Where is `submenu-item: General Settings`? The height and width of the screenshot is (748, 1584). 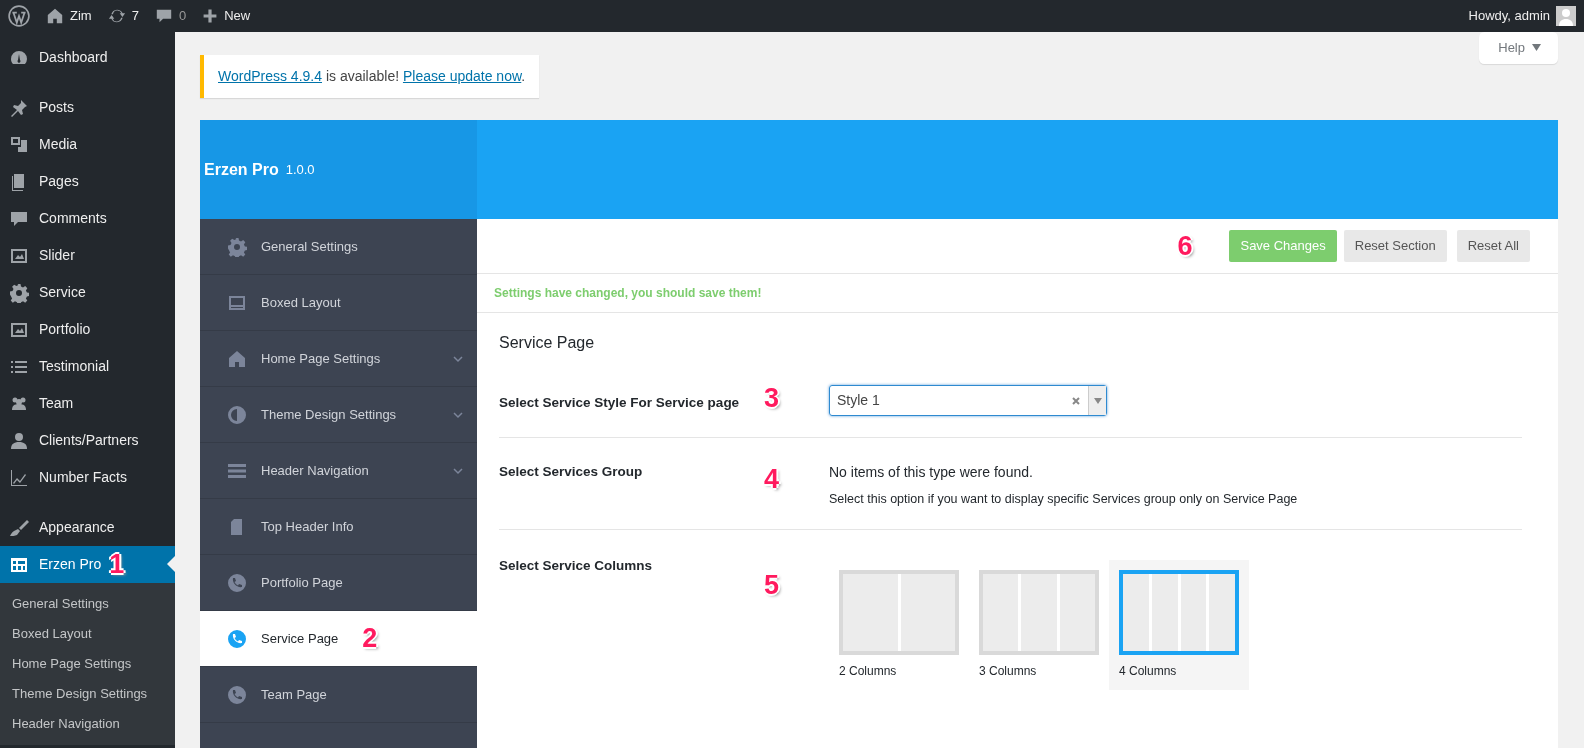
submenu-item: General Settings is located at coordinates (87, 604).